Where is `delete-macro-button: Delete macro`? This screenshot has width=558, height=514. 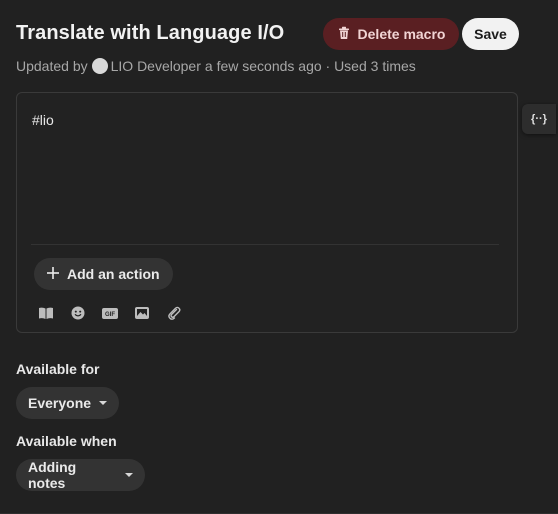
delete-macro-button: Delete macro is located at coordinates (391, 34).